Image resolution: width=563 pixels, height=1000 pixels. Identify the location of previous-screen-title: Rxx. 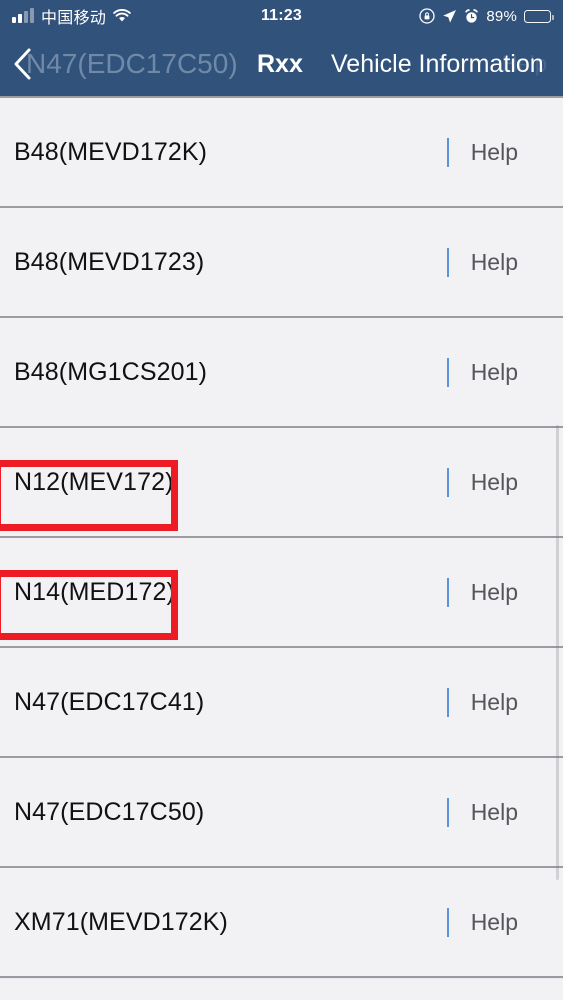
(280, 64).